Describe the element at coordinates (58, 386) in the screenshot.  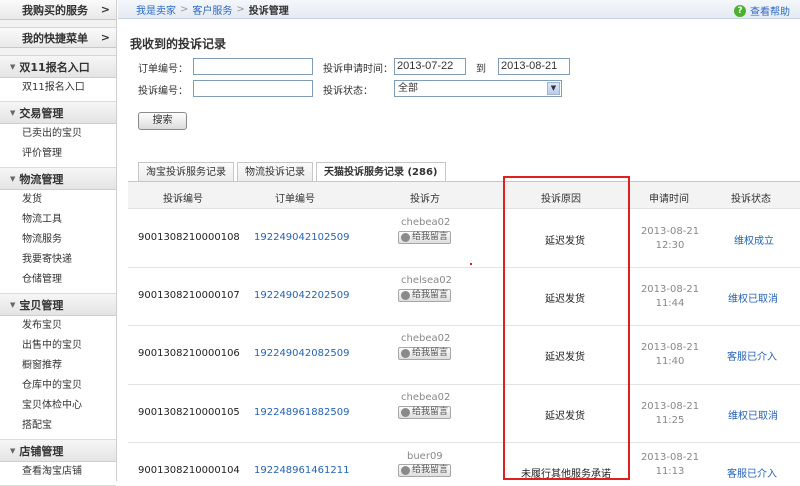
I see `sidebar-item-in-warehouse: 仓库中的宝贝` at that location.